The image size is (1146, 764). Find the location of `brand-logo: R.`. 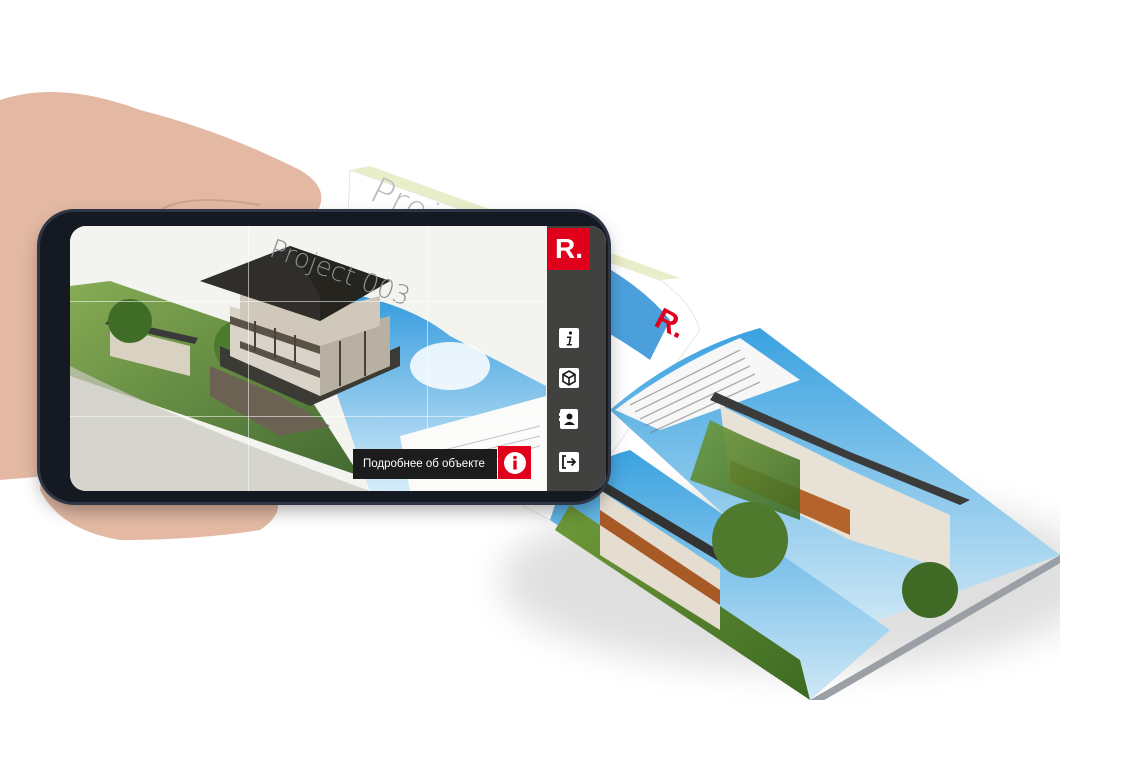

brand-logo: R. is located at coordinates (569, 249).